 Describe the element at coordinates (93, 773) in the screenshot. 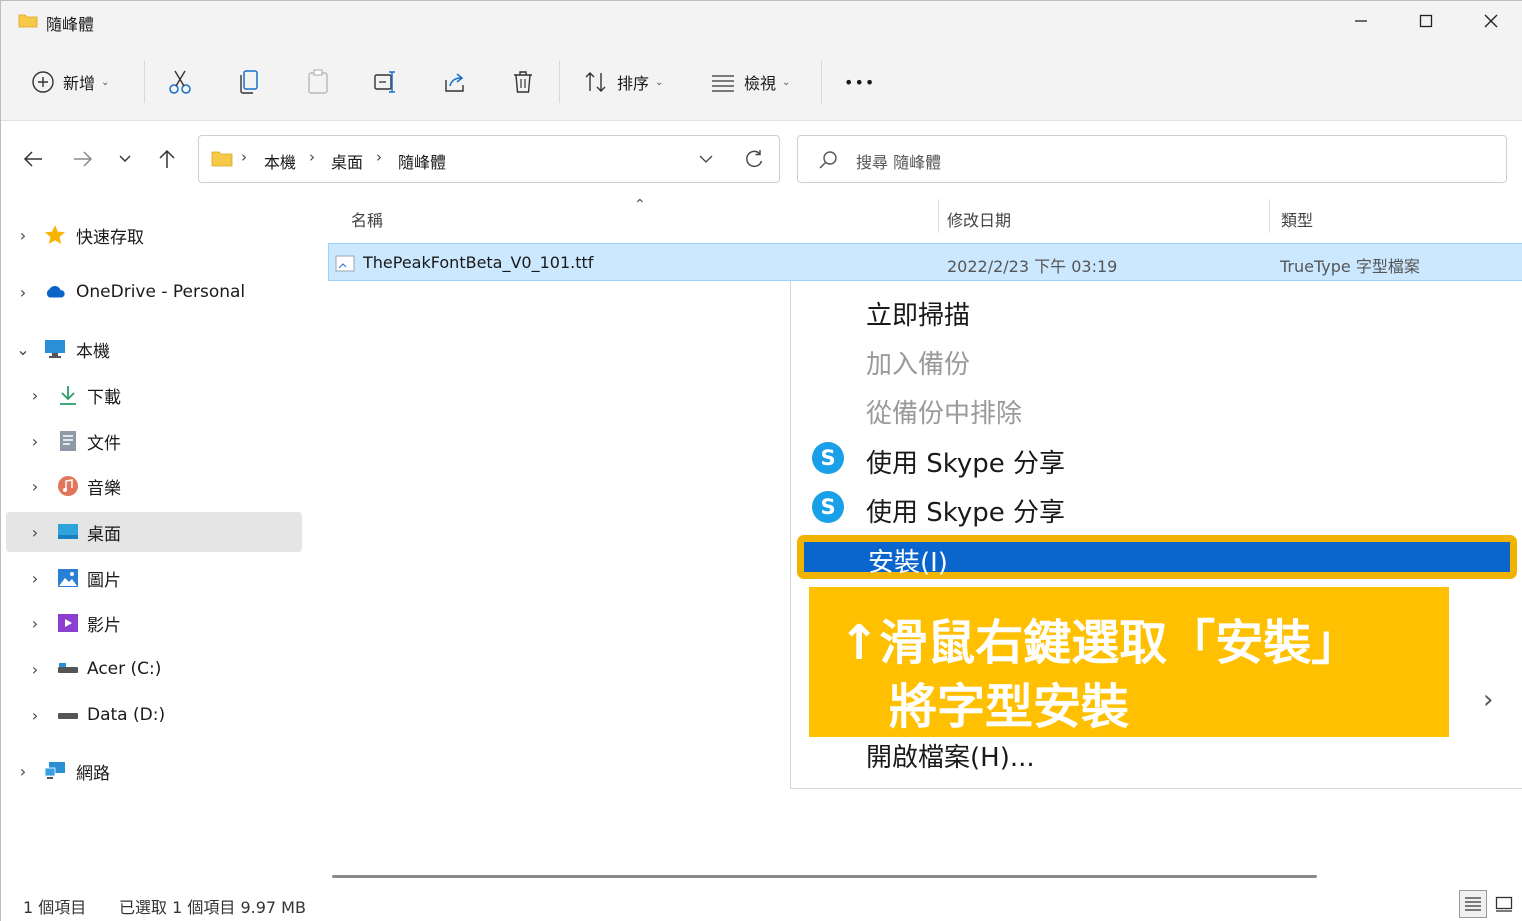

I see `sidebar-item-label: 網路` at that location.